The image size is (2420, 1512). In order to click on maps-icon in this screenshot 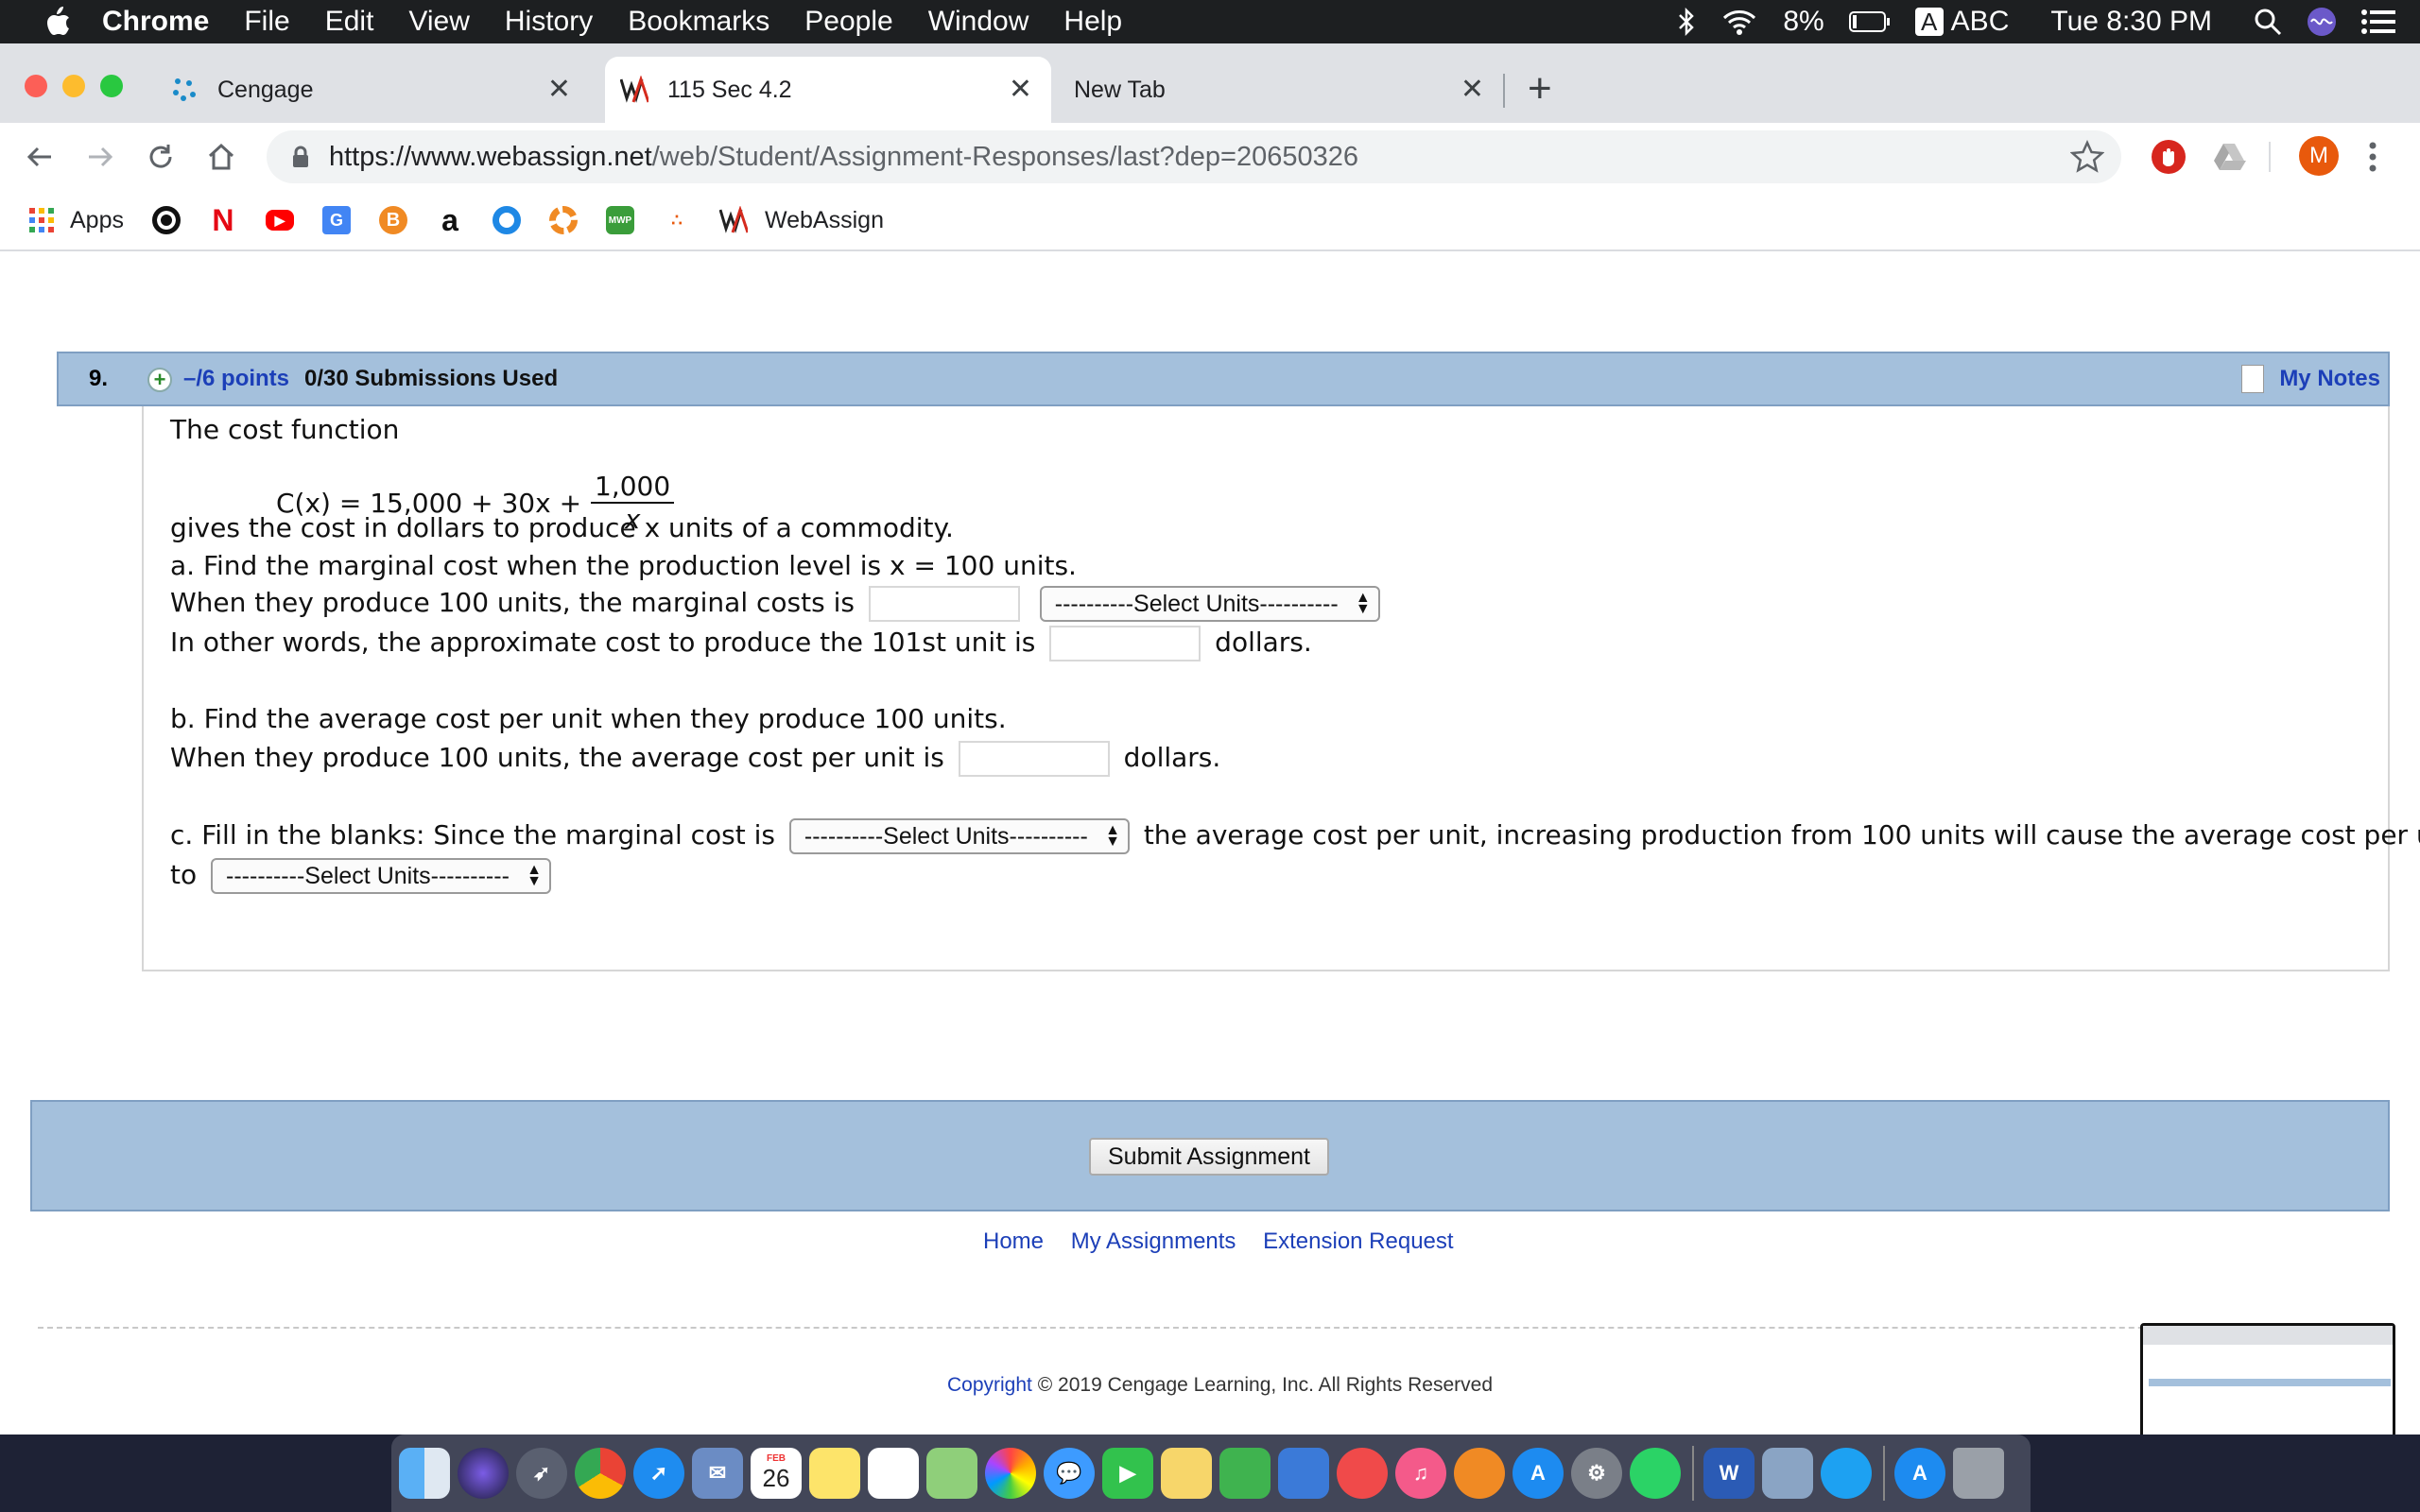, I will do `click(952, 1473)`.